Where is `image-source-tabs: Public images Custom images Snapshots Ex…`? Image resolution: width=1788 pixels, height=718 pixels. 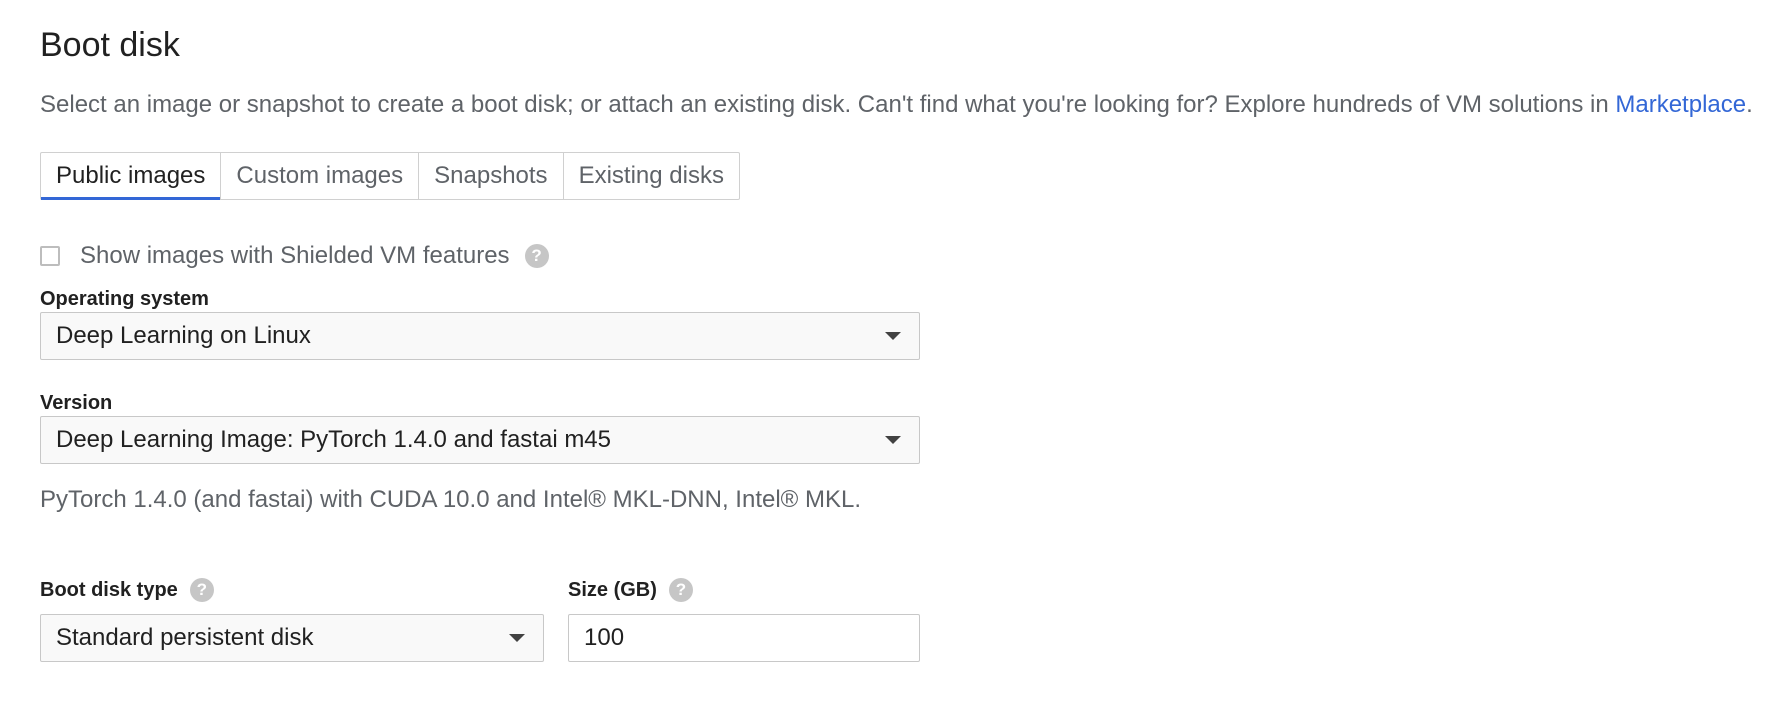
image-source-tabs: Public images Custom images Snapshots Ex… is located at coordinates (390, 176).